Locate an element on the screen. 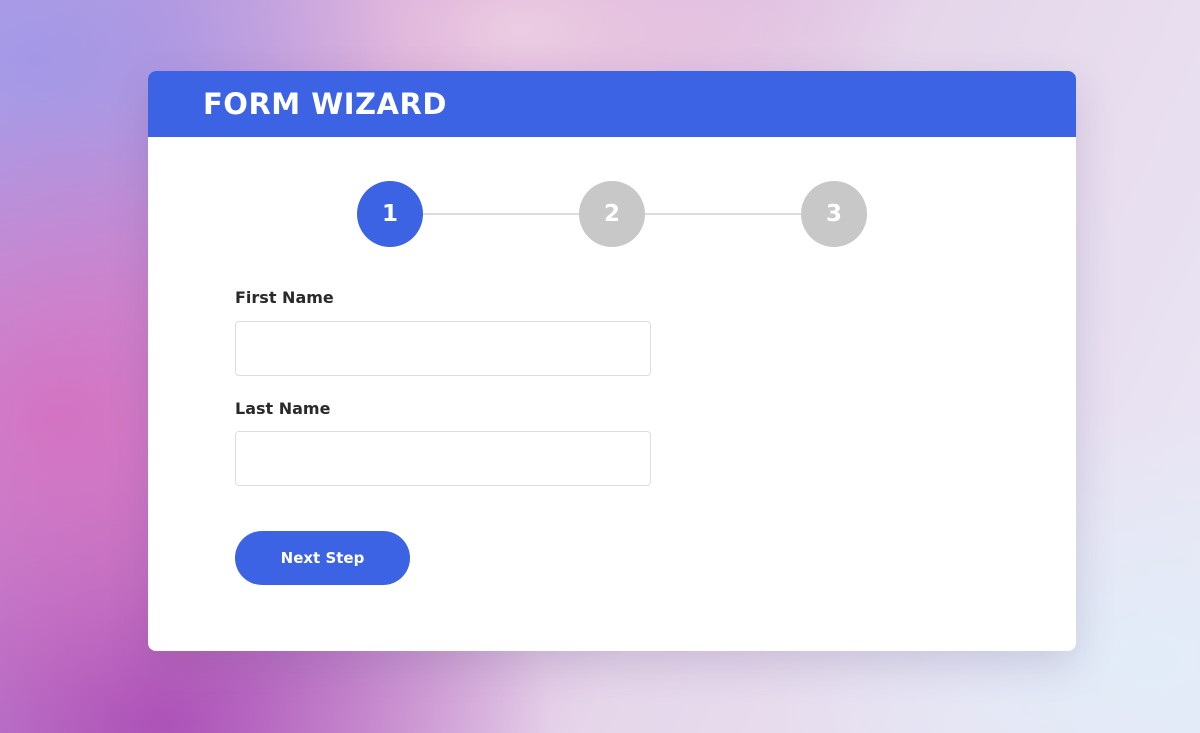 This screenshot has height=733, width=1200. last-name-label: Last Name is located at coordinates (283, 408).